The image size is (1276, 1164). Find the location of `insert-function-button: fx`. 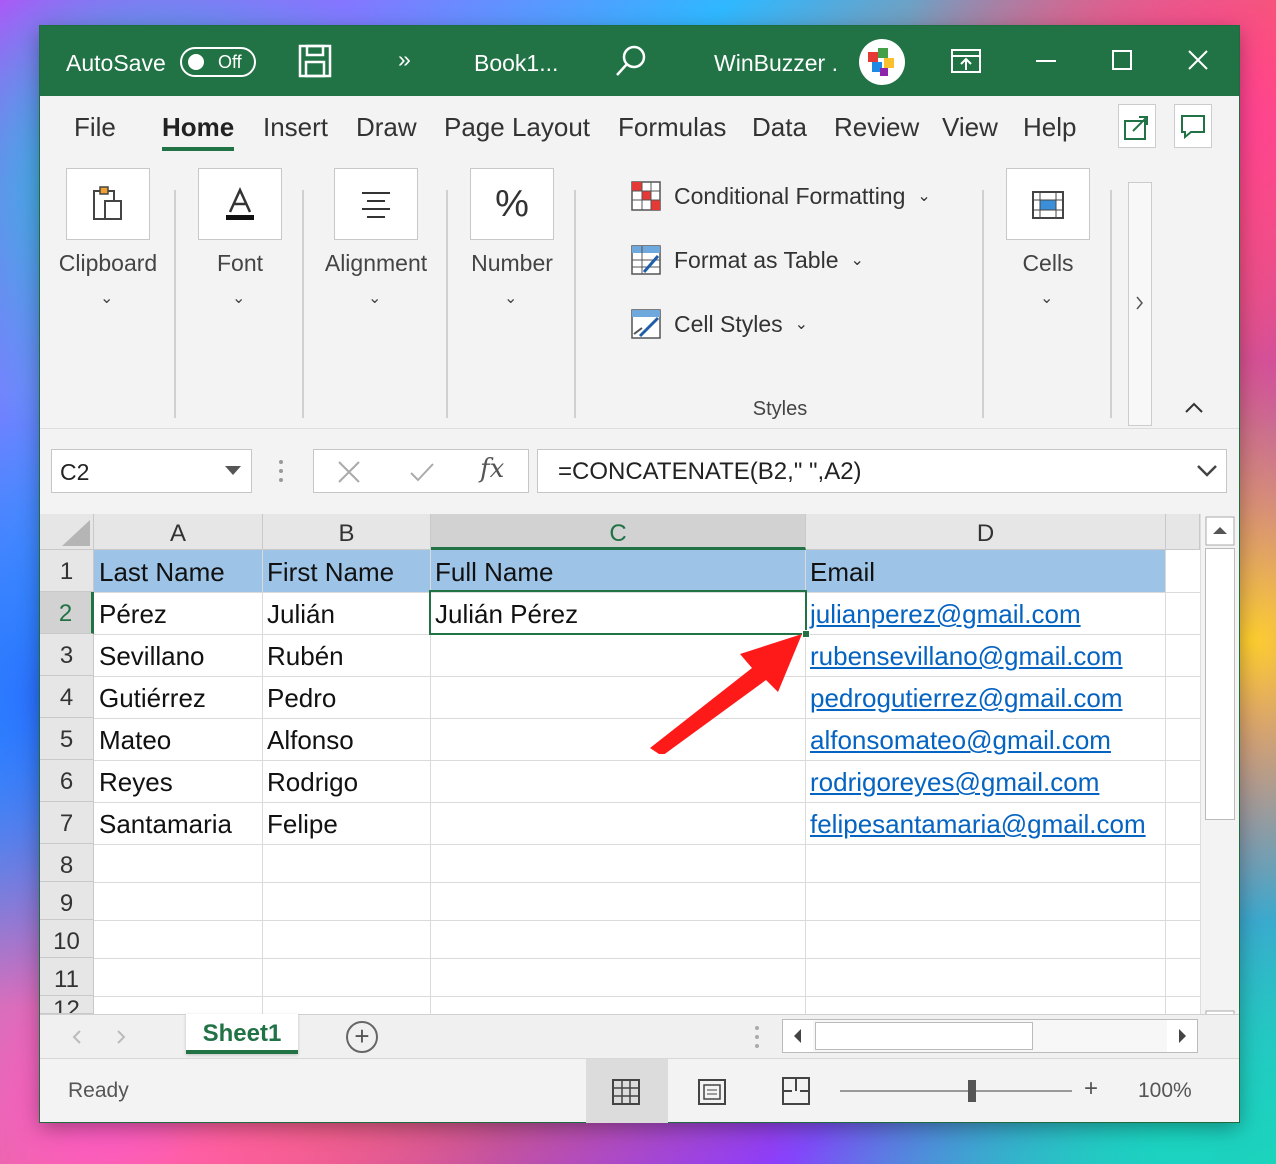

insert-function-button: fx is located at coordinates (492, 469).